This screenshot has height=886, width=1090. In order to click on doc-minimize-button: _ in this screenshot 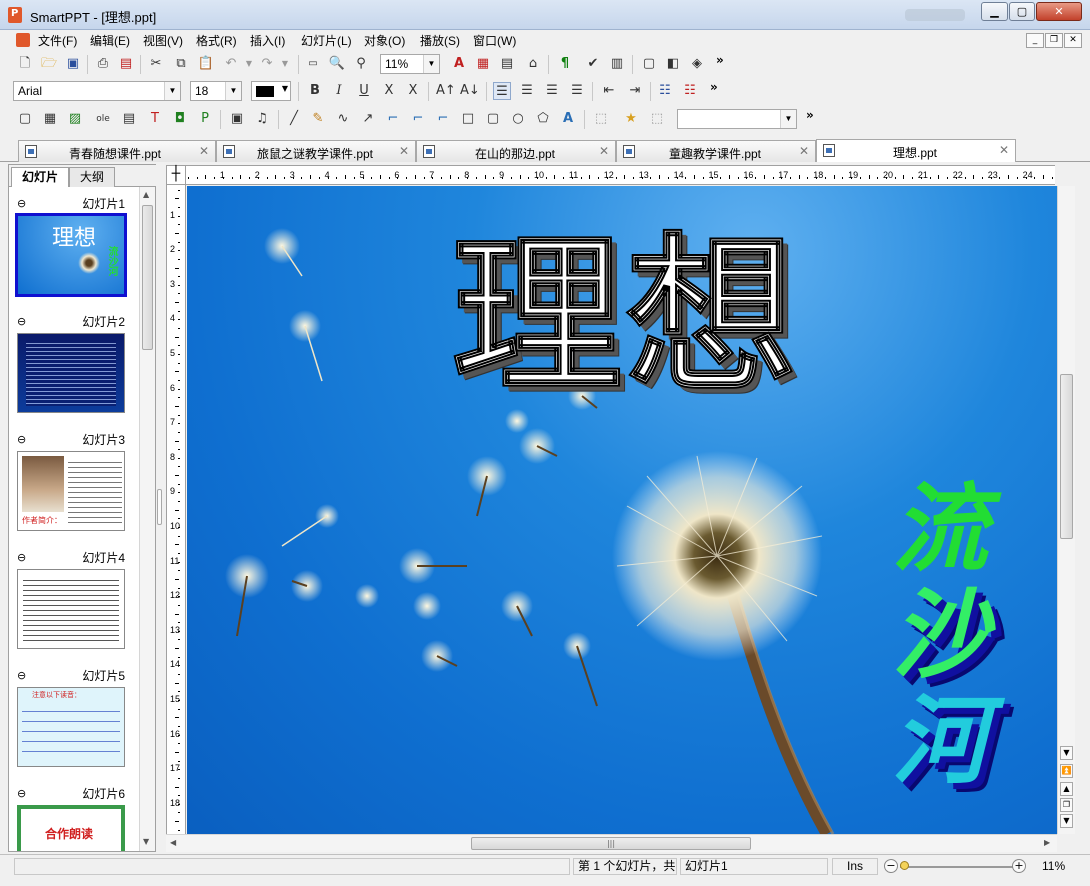, I will do `click(1035, 40)`.